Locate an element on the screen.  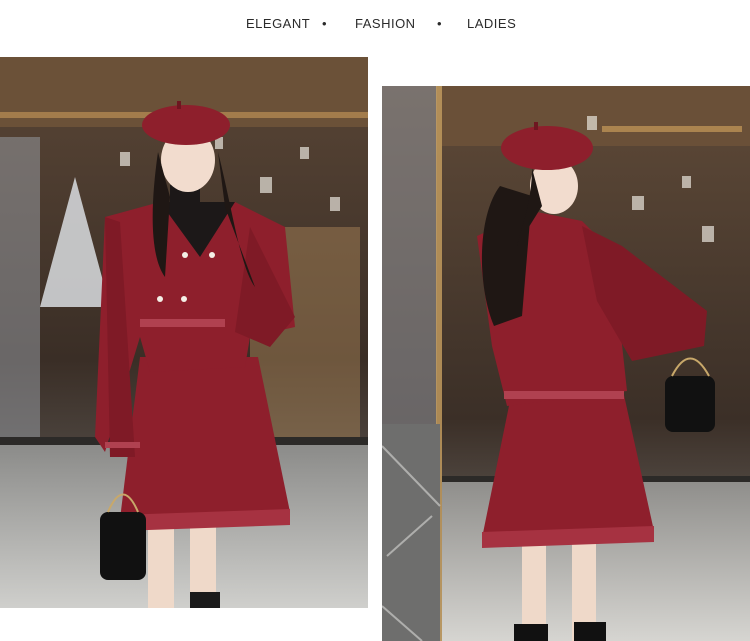
tag-ladies: LADIES is located at coordinates (492, 23).